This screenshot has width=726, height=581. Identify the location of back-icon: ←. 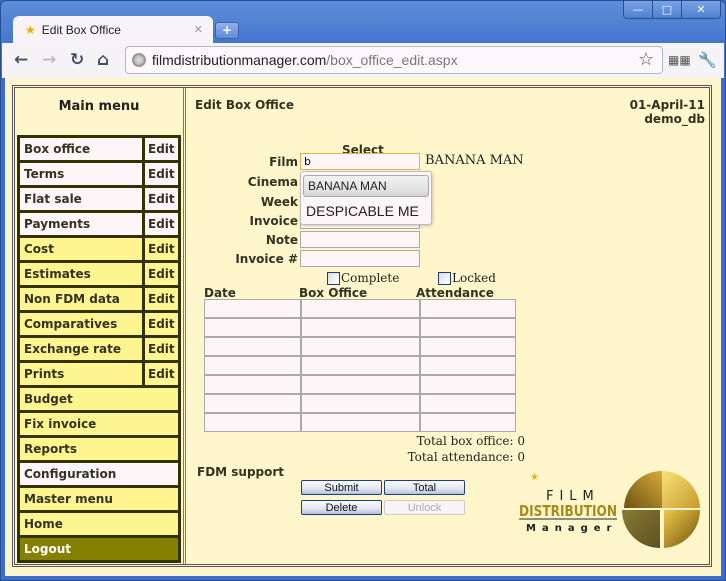
(21, 60).